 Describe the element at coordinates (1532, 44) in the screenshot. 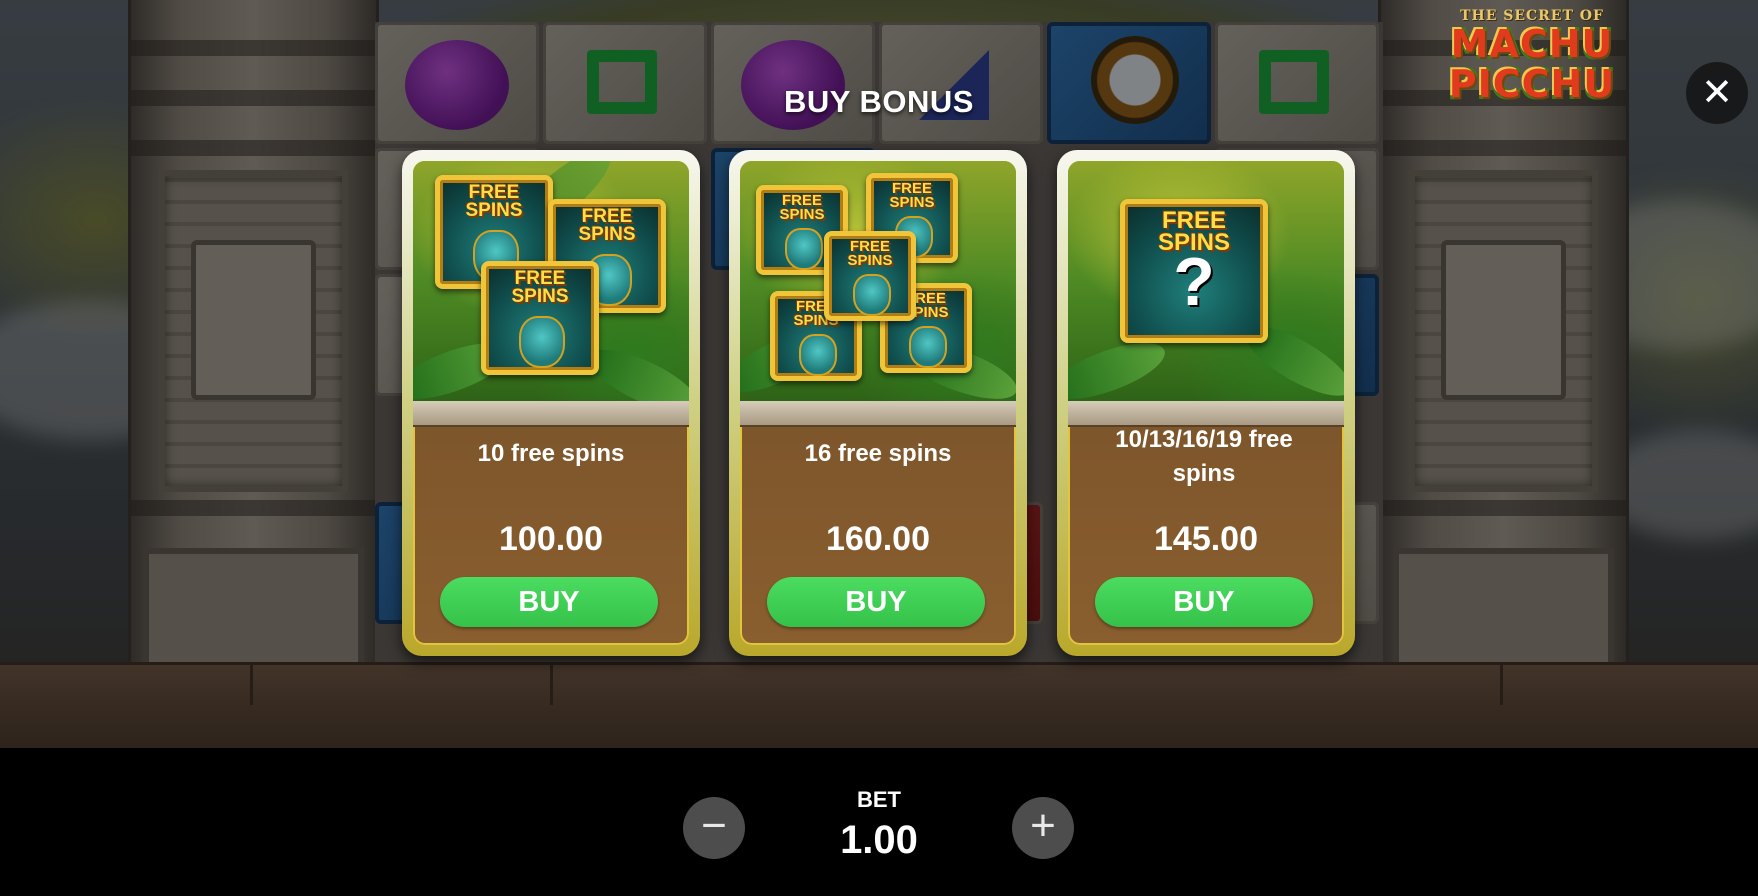

I see `logo-title-line1: MACHU` at that location.